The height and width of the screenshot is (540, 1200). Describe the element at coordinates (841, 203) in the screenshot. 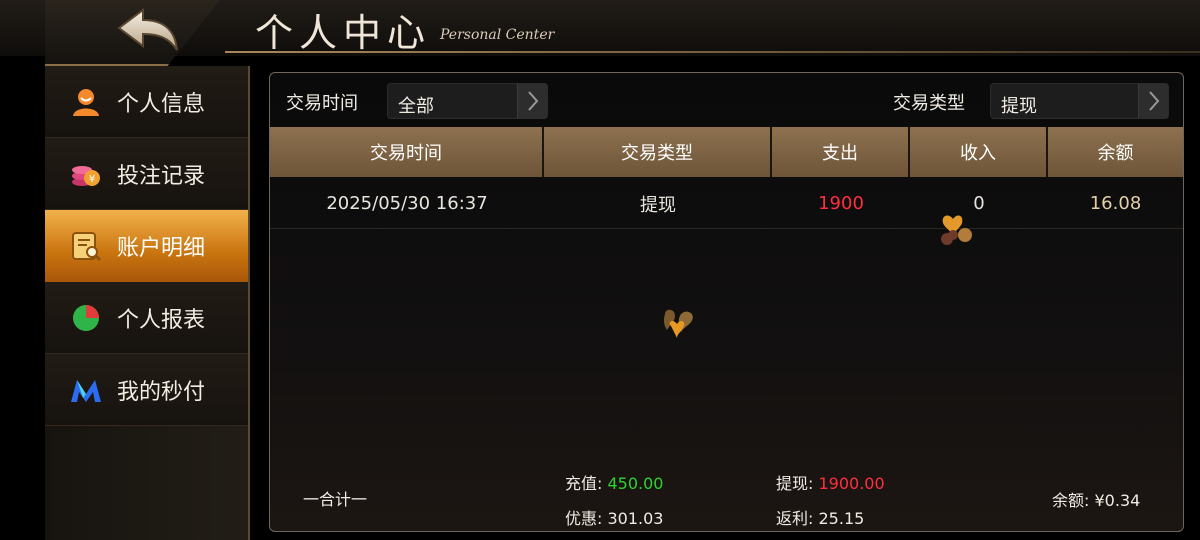

I see `cell-expense: 1900` at that location.